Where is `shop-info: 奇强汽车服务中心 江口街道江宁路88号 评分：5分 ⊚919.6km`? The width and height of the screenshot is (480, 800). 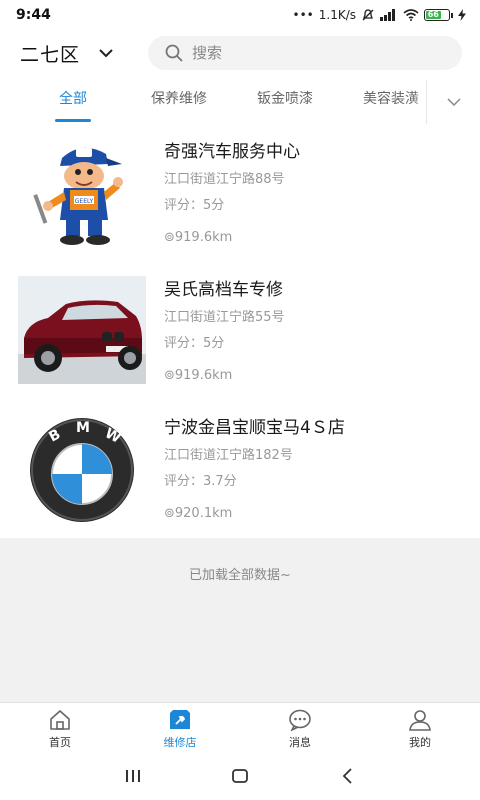
shop-info: 奇强汽车服务中心 江口街道江宁路88号 评分：5分 ⊚919.6km is located at coordinates (317, 192).